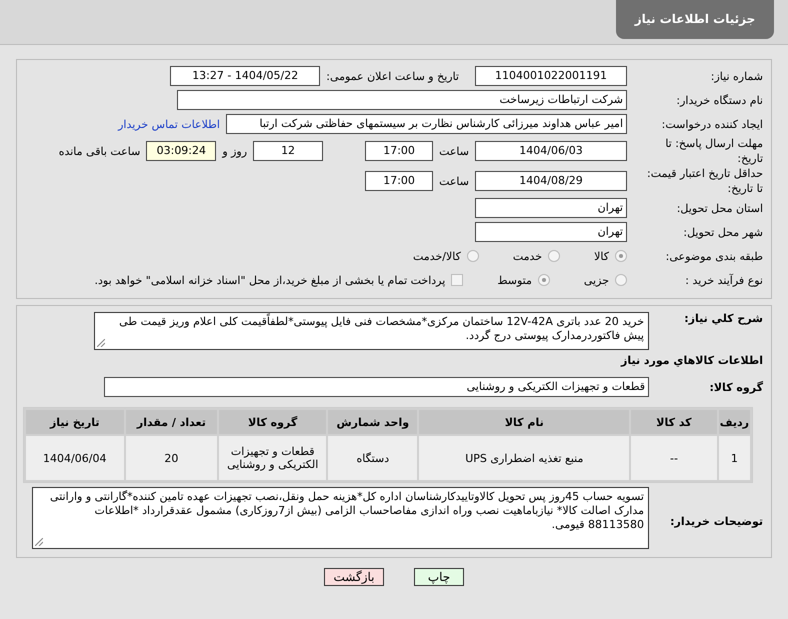 The image size is (788, 619). What do you see at coordinates (527, 256) in the screenshot?
I see `radio-label: خدمت` at bounding box center [527, 256].